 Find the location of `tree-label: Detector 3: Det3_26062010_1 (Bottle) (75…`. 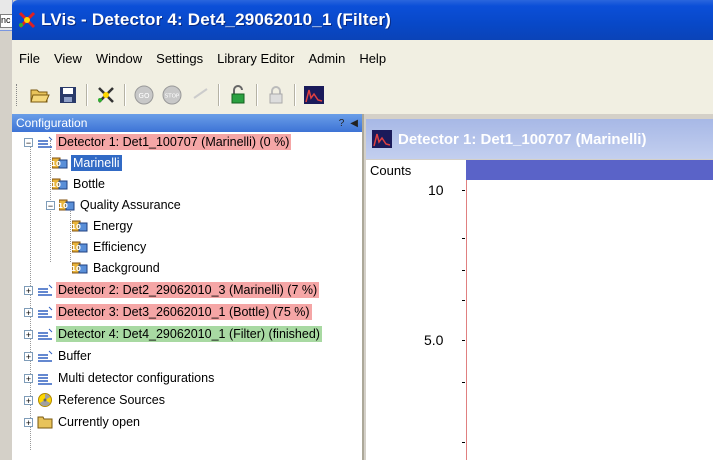

tree-label: Detector 3: Det3_26062010_1 (Bottle) (75… is located at coordinates (184, 312).